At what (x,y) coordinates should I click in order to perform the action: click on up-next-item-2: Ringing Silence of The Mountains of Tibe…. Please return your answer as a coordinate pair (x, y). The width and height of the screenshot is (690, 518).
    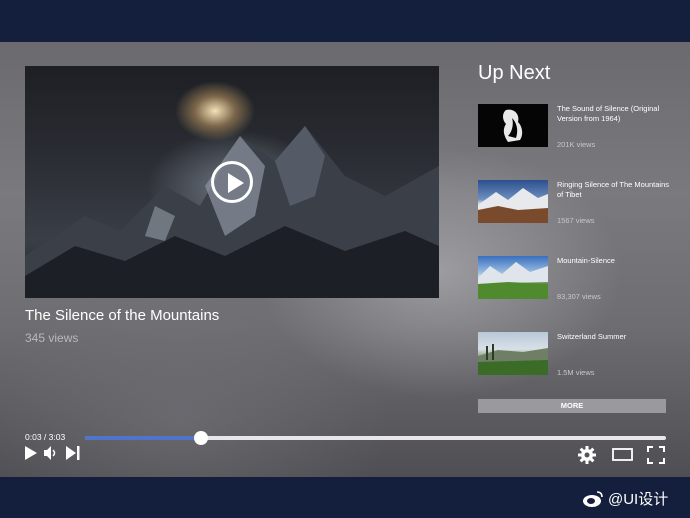
    Looking at the image, I should click on (574, 210).